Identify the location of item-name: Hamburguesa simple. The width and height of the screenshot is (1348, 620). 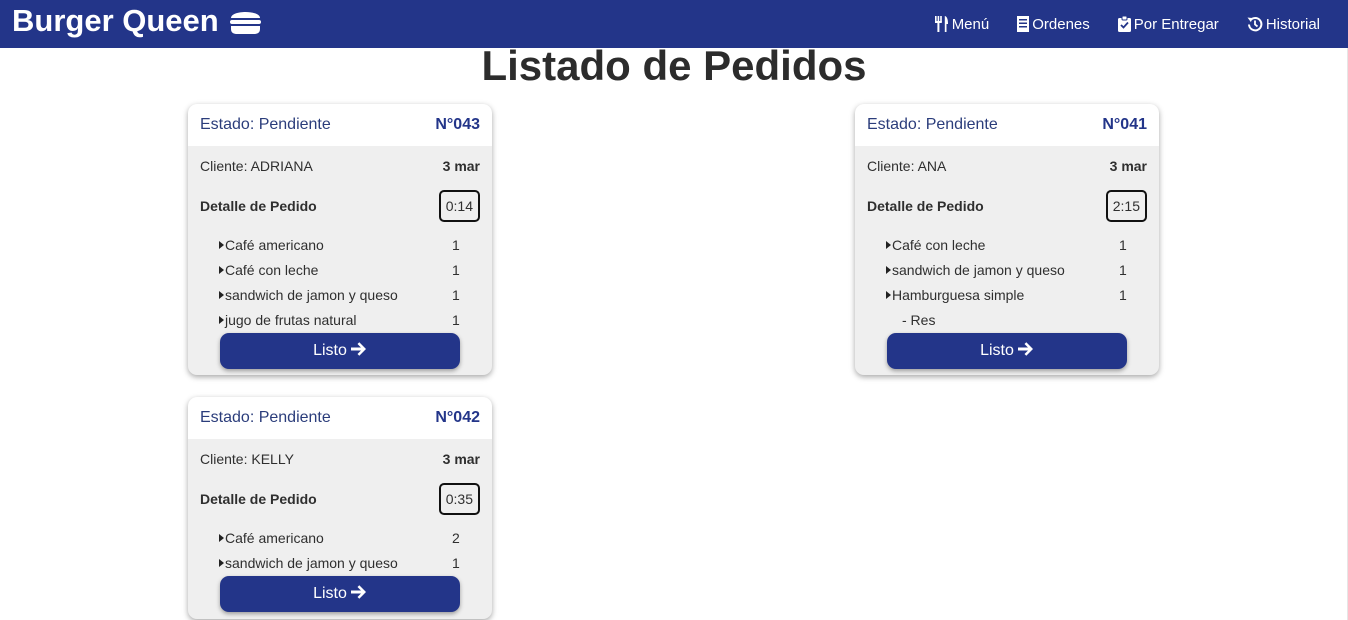
(958, 295).